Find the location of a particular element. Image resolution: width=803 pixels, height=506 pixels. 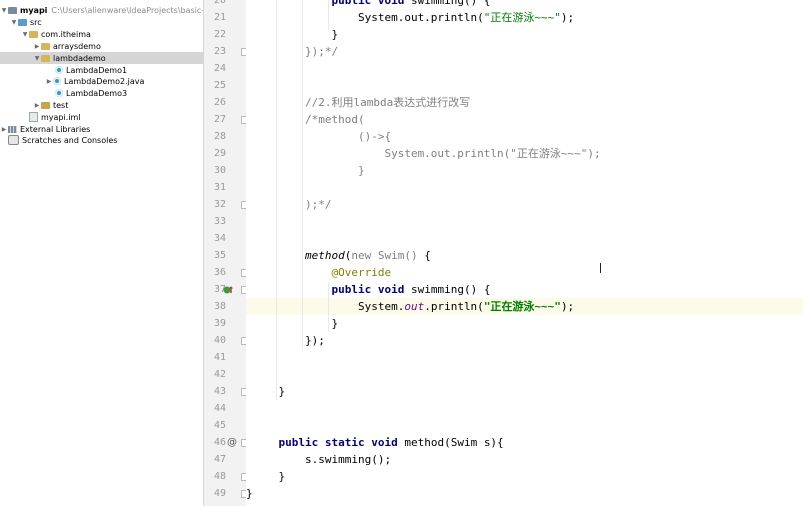

line-number: 22 is located at coordinates (219, 34).